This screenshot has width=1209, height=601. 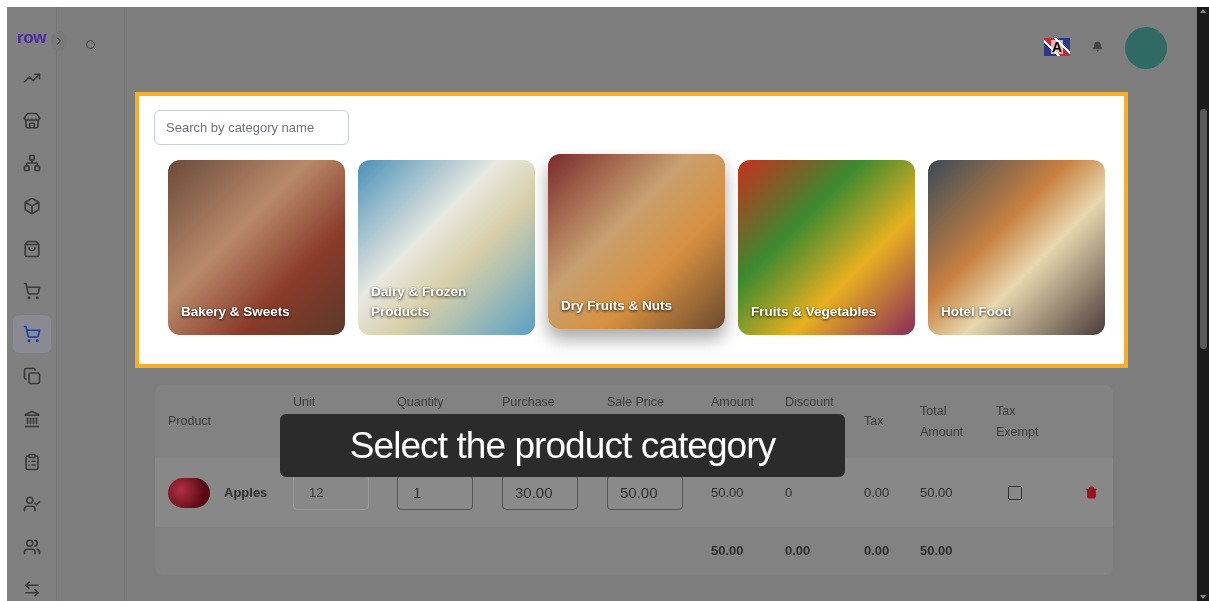 What do you see at coordinates (937, 492) in the screenshot?
I see `total-amount-cell-text: 50.00` at bounding box center [937, 492].